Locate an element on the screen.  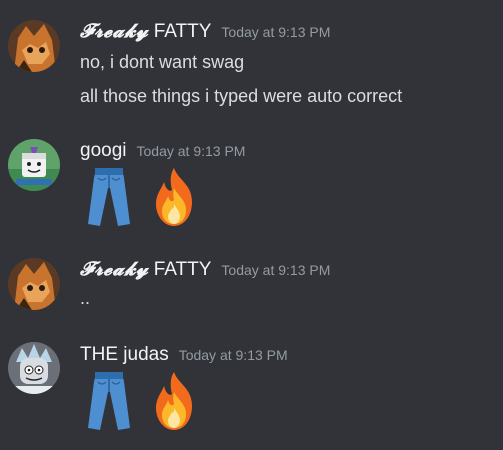
message-header: googi Today at 9:13 PM is located at coordinates (162, 151).